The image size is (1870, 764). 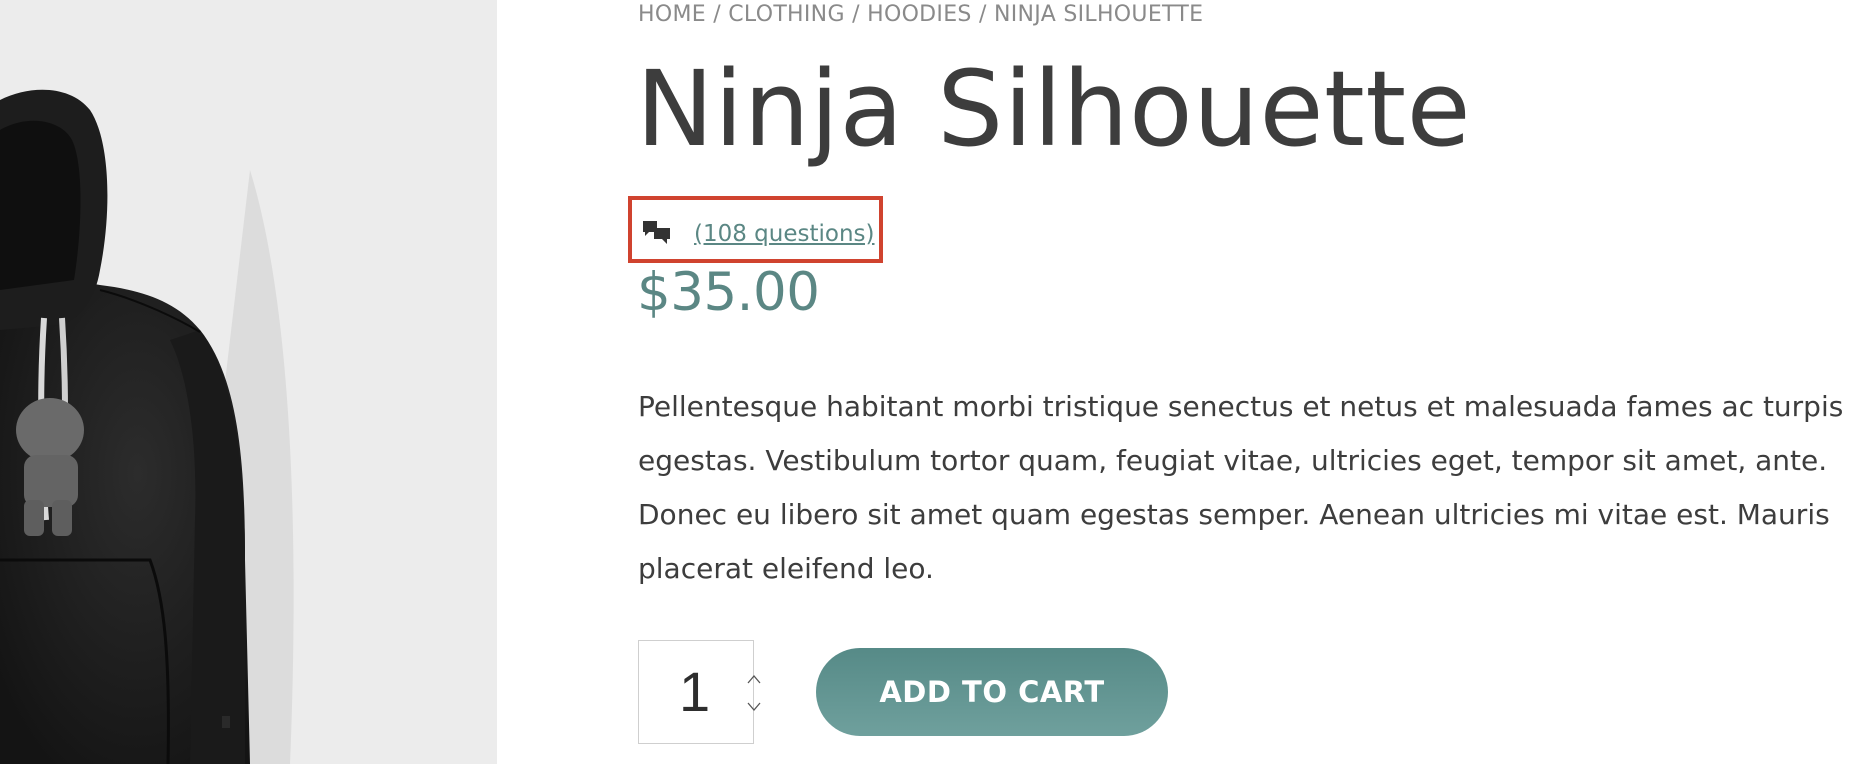 What do you see at coordinates (656, 232) in the screenshot?
I see `chat-bubbles-icon` at bounding box center [656, 232].